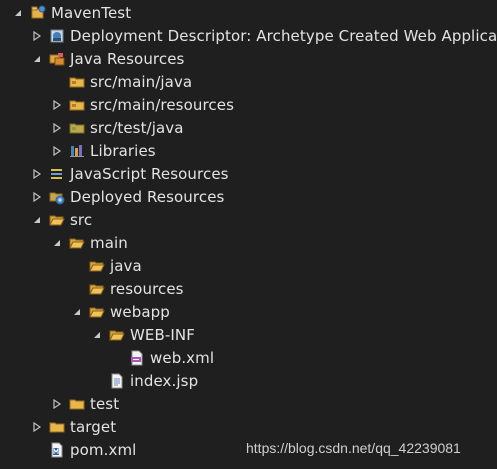  I want to click on tree-item-label: java, so click(126, 265).